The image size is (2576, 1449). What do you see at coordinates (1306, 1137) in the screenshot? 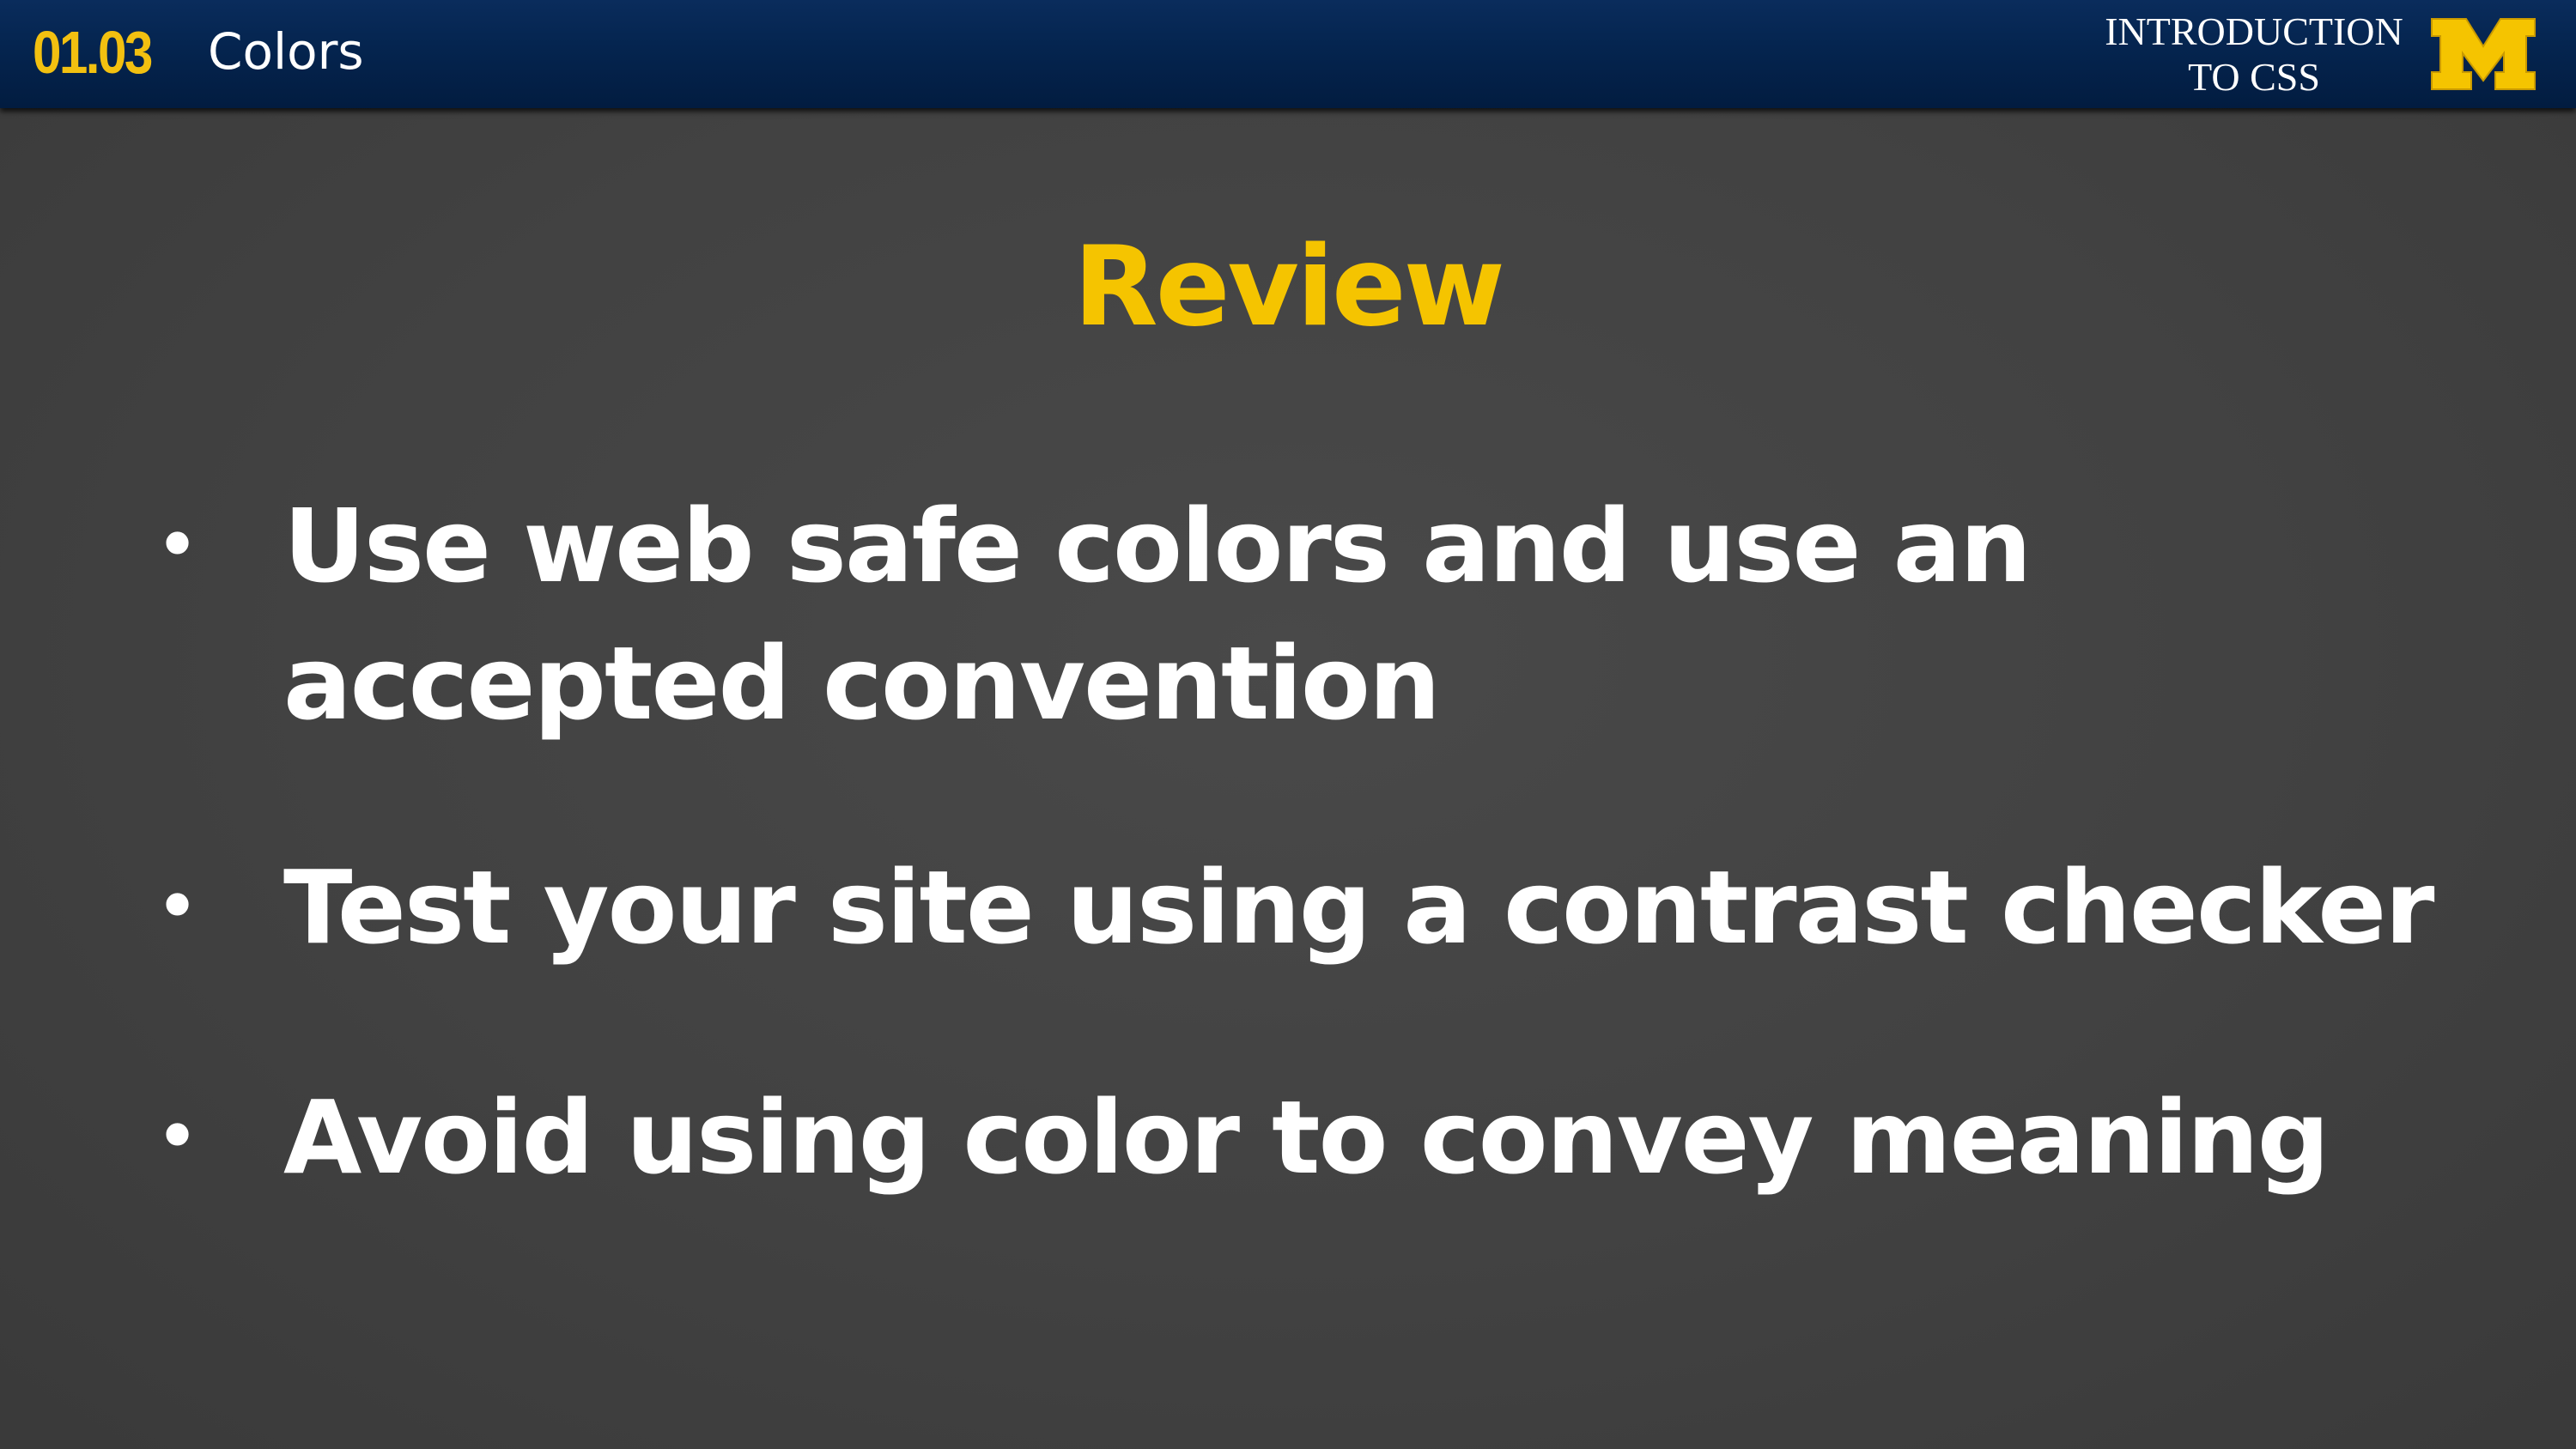
I see `bullet-text: Avoid using color to convey meaning` at bounding box center [1306, 1137].